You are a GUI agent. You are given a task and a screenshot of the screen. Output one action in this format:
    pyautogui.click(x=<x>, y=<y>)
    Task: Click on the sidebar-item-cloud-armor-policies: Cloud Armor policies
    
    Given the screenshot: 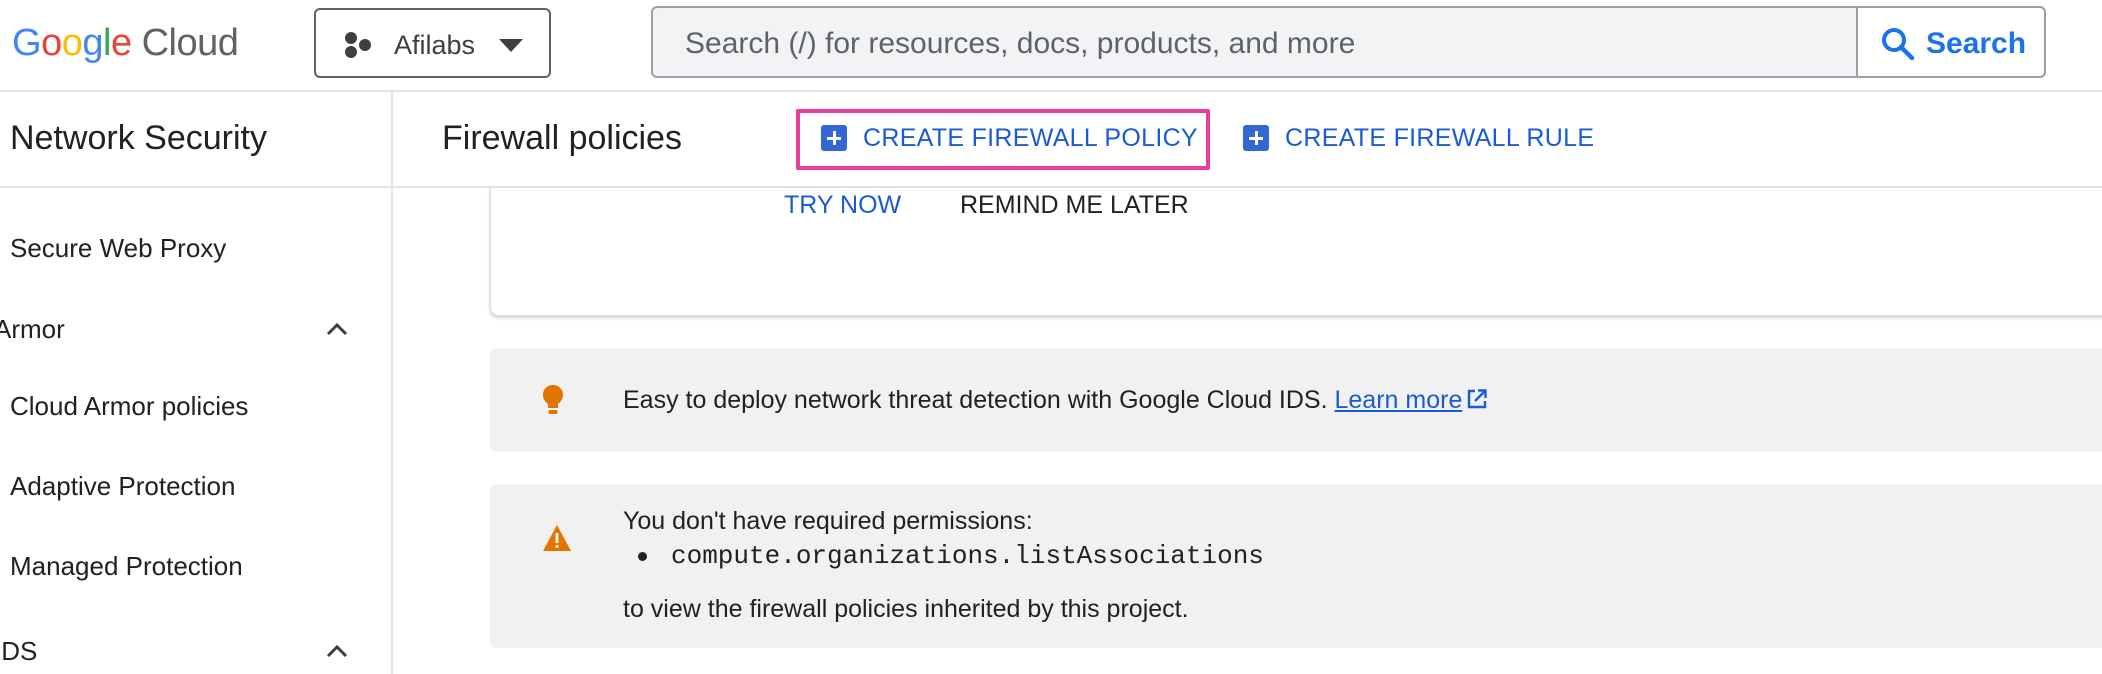 What is the action you would take?
    pyautogui.click(x=129, y=406)
    